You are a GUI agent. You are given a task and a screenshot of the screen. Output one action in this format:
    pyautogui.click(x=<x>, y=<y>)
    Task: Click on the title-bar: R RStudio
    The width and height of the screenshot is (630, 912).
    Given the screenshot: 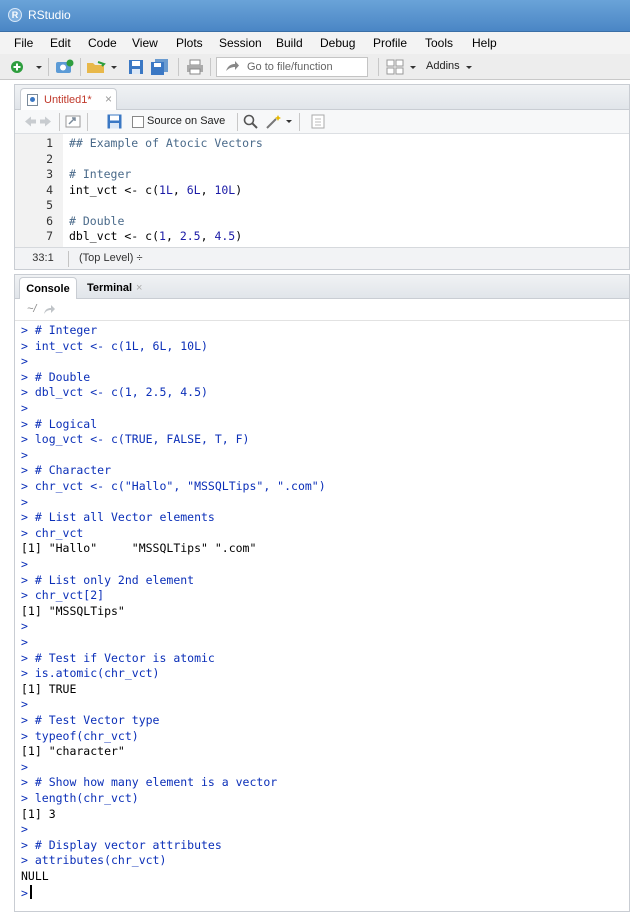 What is the action you would take?
    pyautogui.click(x=315, y=16)
    